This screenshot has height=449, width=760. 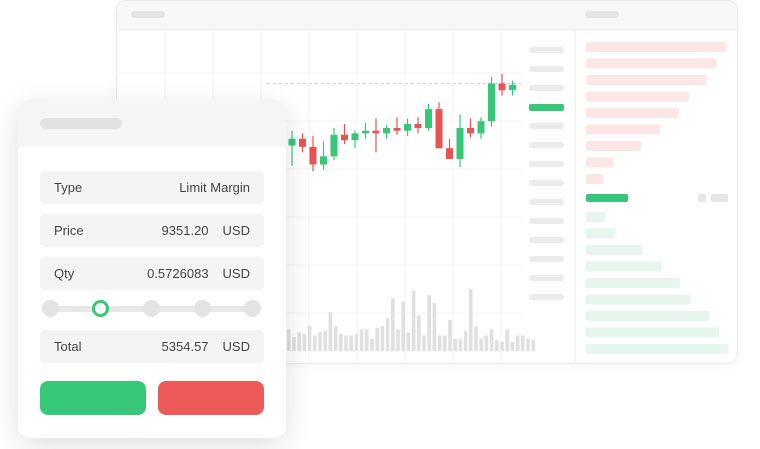 What do you see at coordinates (657, 198) in the screenshot?
I see `order-book` at bounding box center [657, 198].